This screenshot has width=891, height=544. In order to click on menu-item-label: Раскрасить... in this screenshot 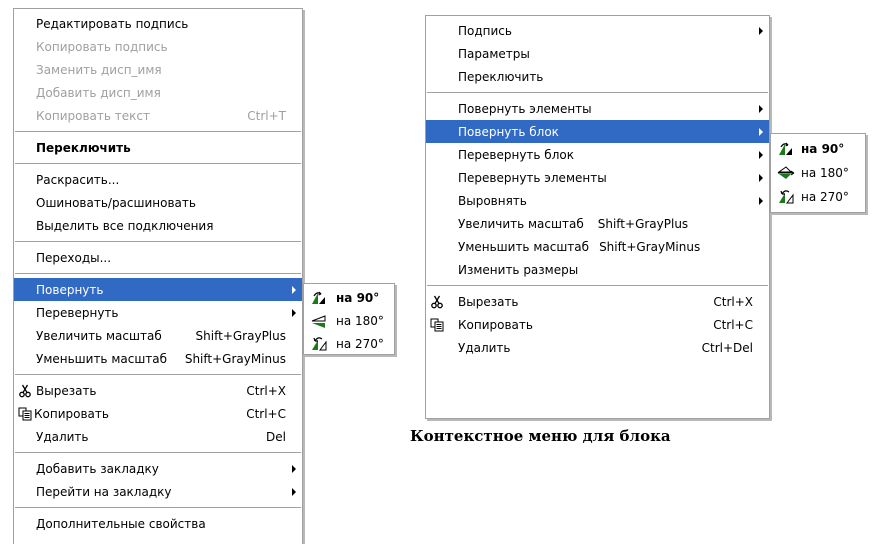, I will do `click(78, 179)`.